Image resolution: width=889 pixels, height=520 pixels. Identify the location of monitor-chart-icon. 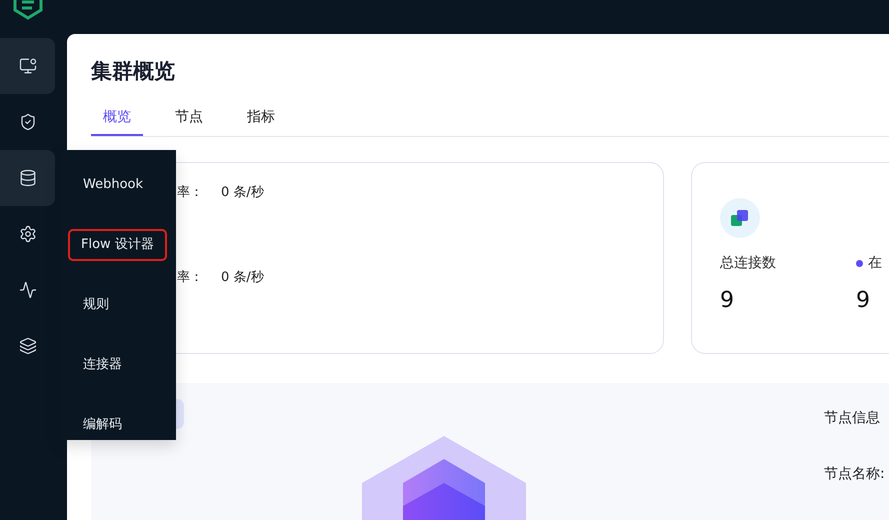
(27, 66).